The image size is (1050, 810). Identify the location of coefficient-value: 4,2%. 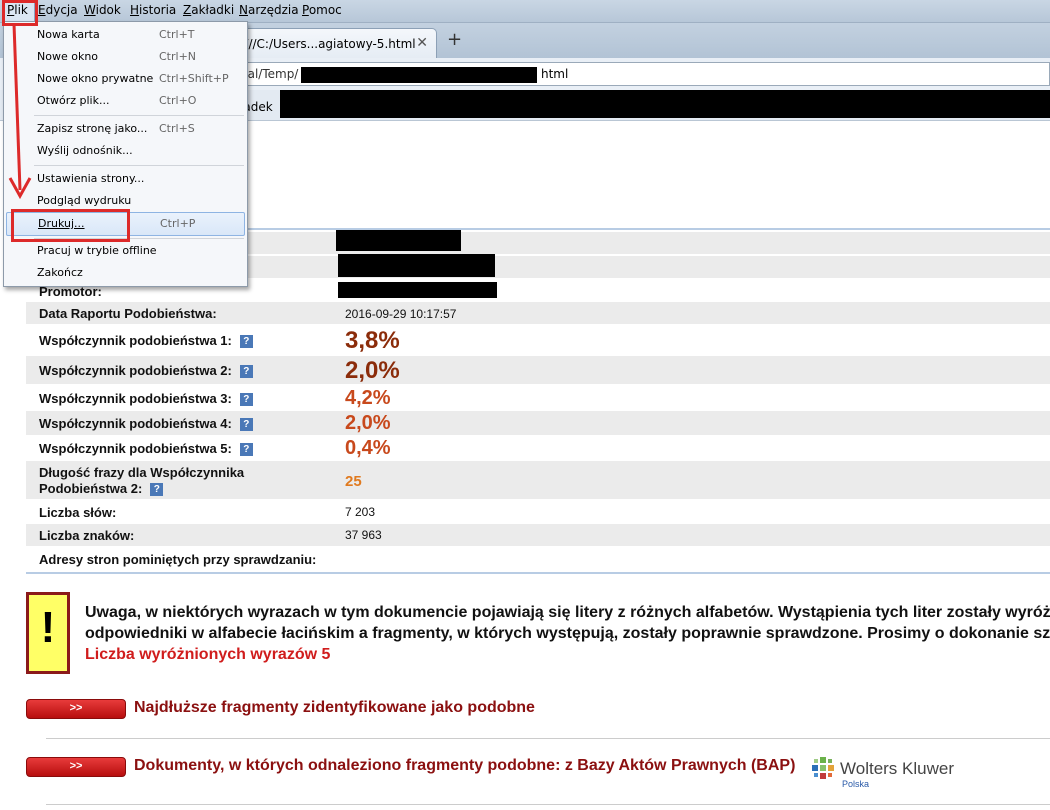
(368, 398).